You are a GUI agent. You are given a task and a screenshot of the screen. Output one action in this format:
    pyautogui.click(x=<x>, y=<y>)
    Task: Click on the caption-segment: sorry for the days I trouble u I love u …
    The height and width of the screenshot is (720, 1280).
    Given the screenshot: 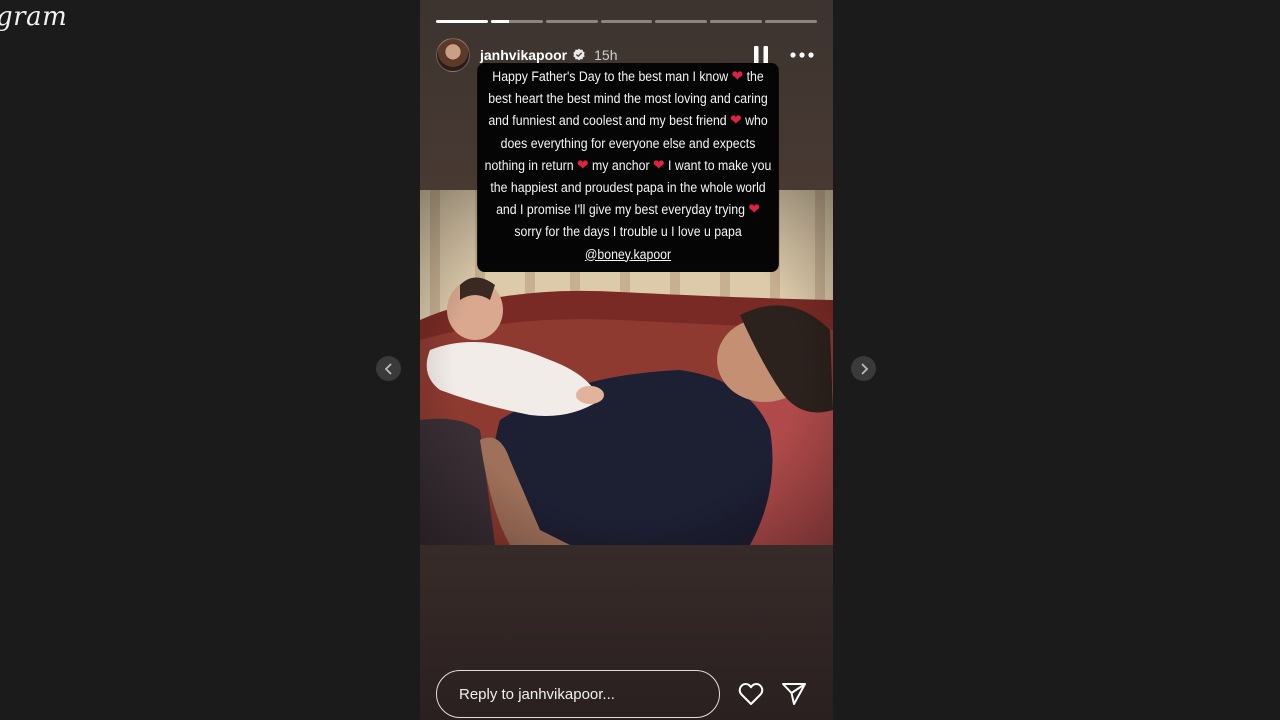 What is the action you would take?
    pyautogui.click(x=628, y=232)
    